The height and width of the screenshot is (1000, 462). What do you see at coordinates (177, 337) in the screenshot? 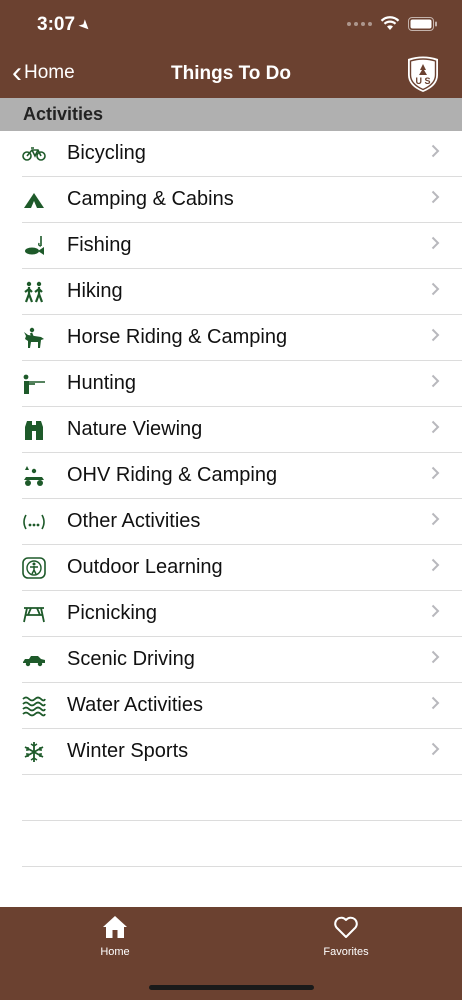
I see `list-item-label: Horse Riding & Camping` at bounding box center [177, 337].